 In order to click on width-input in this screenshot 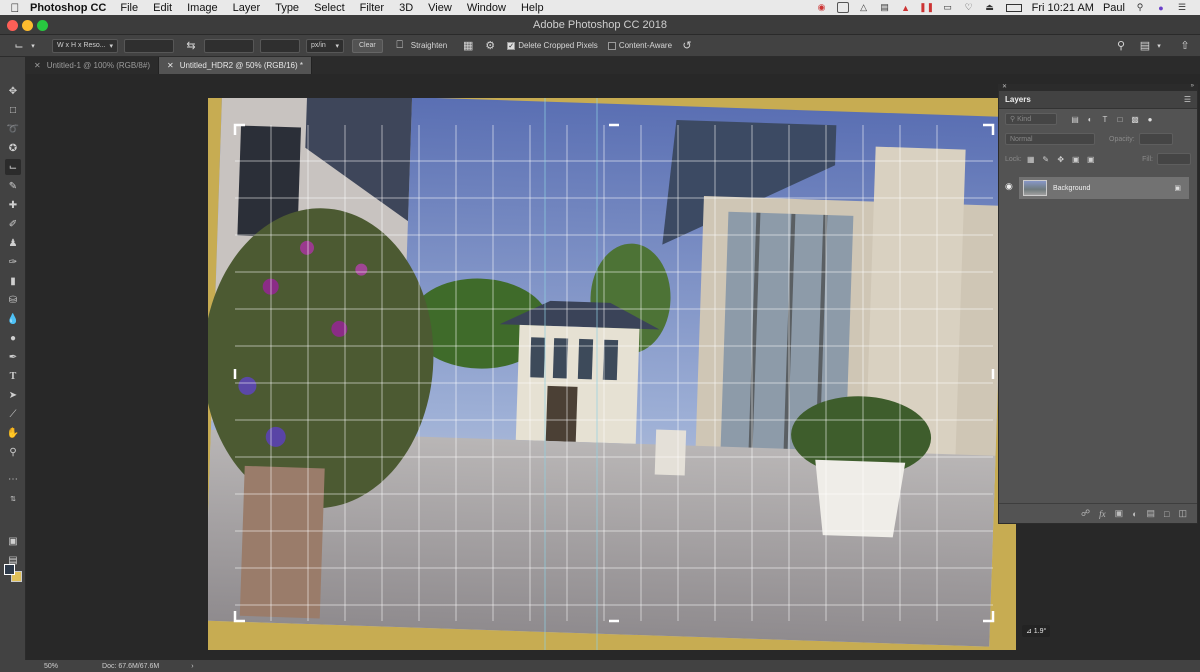, I will do `click(149, 45)`.